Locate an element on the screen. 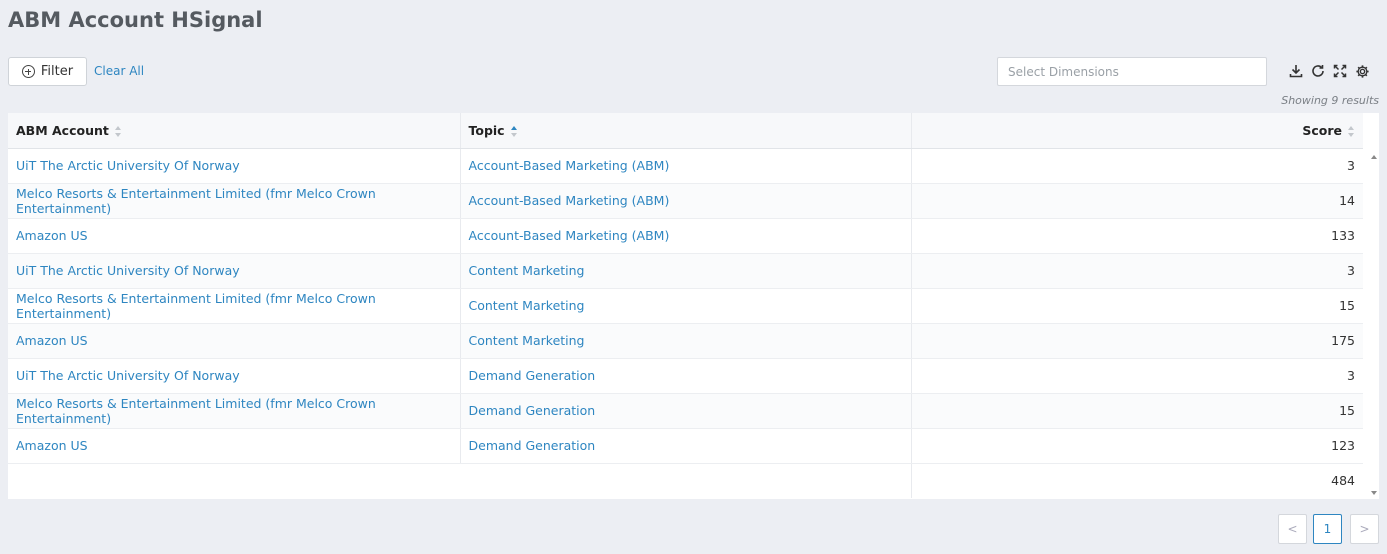 Image resolution: width=1387 pixels, height=554 pixels. table-row: Amazon US Demand Generation 123 is located at coordinates (685, 446).